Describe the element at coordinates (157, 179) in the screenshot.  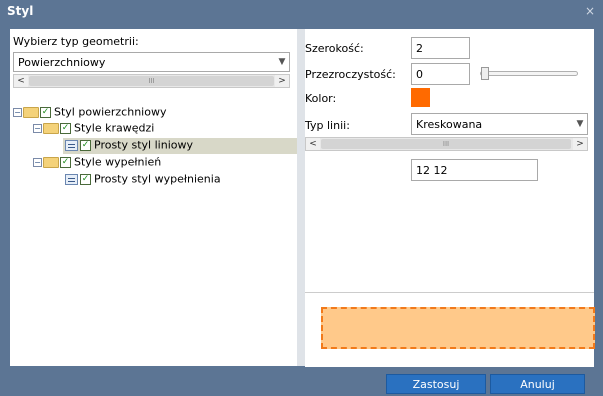
I see `tree-node-label: Prosty styl wypełnienia` at that location.